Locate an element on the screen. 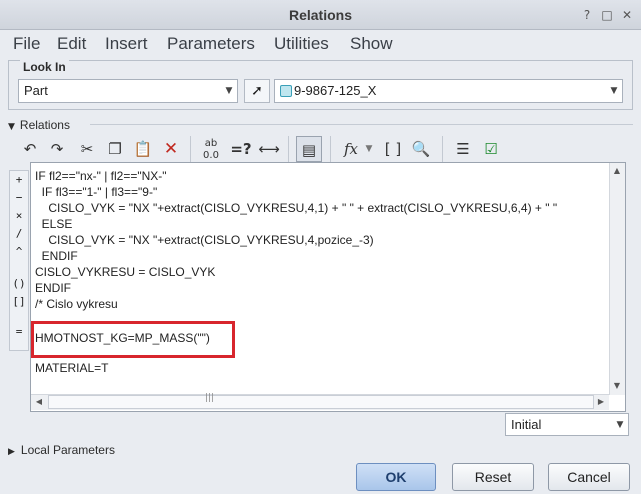  highlight-box is located at coordinates (133, 339).